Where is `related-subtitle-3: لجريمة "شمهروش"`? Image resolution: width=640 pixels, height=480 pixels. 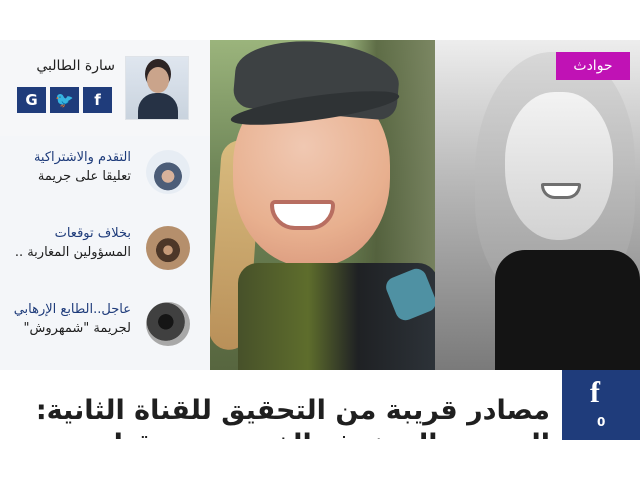 related-subtitle-3: لجريمة "شمهروش" is located at coordinates (77, 328).